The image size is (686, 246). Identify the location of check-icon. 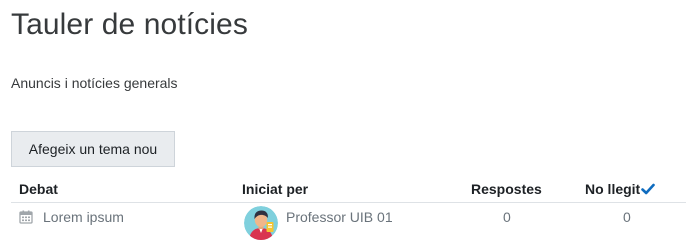
(648, 189).